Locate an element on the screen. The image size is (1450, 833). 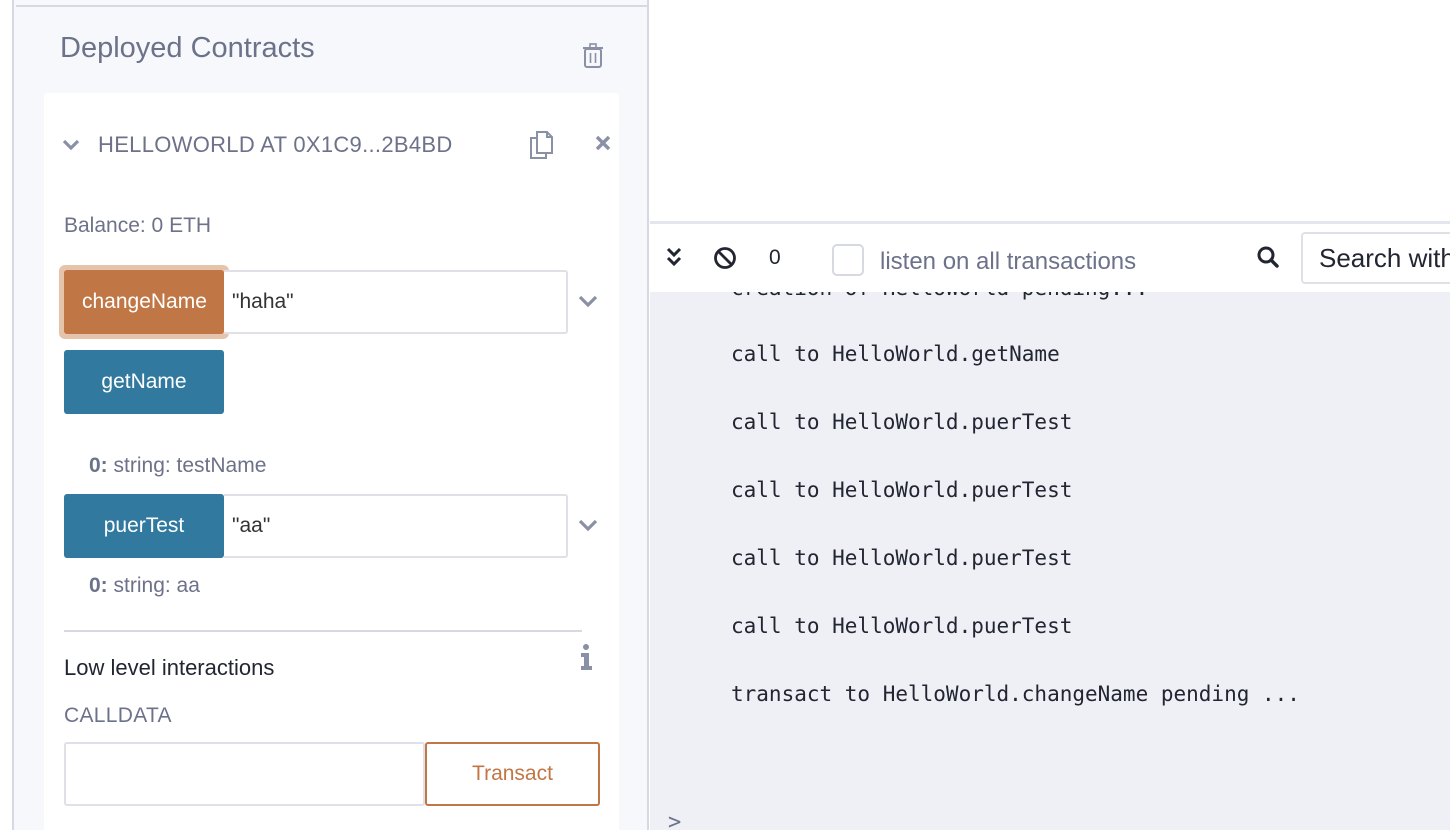
result-value: string: aa is located at coordinates (153, 585).